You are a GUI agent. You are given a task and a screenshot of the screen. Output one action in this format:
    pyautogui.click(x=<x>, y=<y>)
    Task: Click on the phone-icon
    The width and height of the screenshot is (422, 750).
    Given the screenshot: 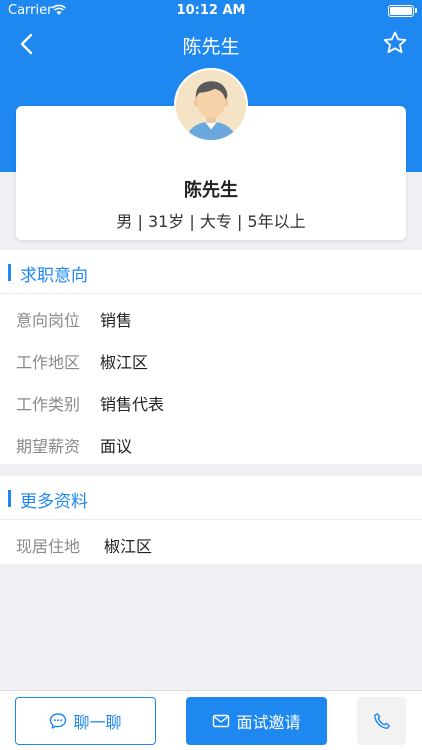 What is the action you would take?
    pyautogui.click(x=381, y=721)
    